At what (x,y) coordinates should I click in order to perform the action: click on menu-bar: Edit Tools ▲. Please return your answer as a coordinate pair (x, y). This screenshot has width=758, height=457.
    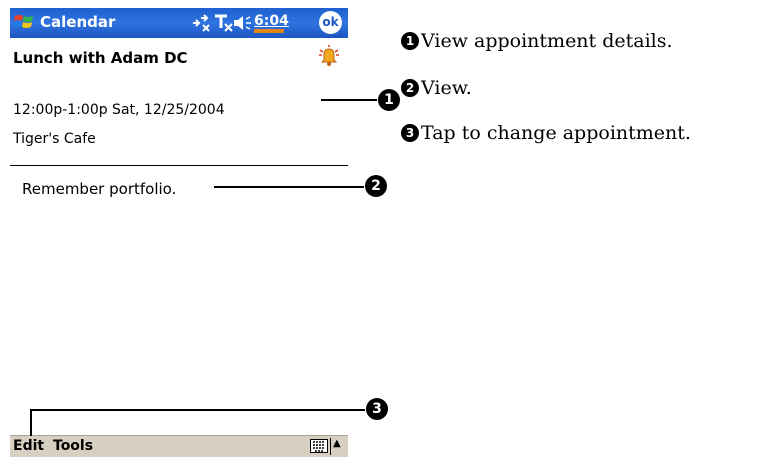
    Looking at the image, I should click on (179, 446).